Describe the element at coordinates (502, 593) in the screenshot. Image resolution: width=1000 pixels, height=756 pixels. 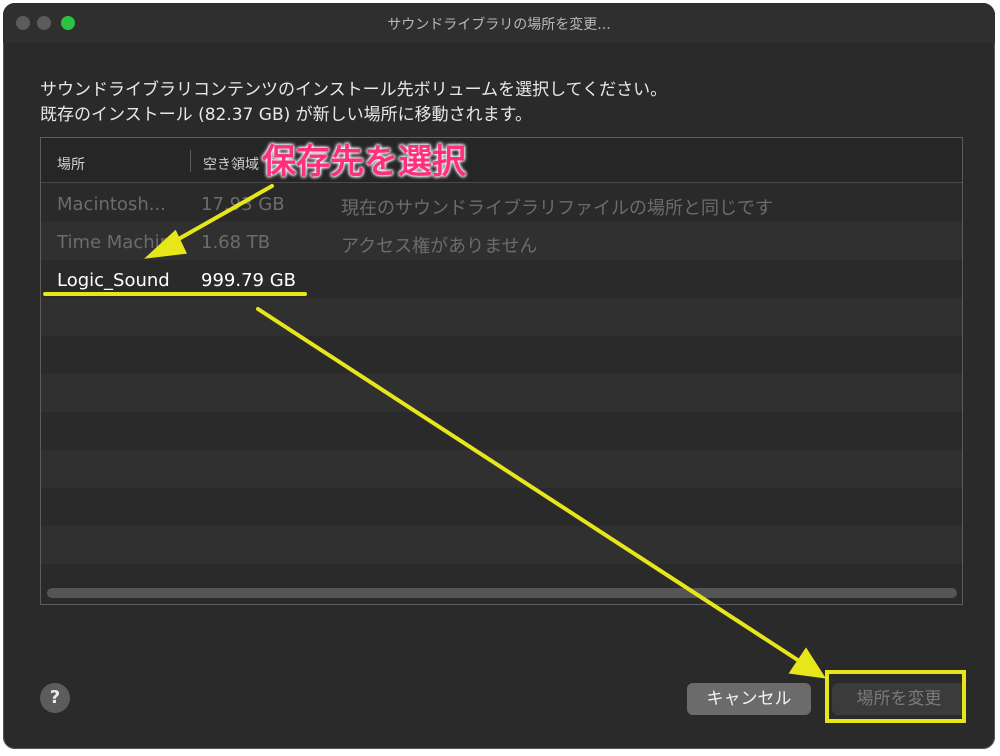
I see `horizontal-scrollbar` at that location.